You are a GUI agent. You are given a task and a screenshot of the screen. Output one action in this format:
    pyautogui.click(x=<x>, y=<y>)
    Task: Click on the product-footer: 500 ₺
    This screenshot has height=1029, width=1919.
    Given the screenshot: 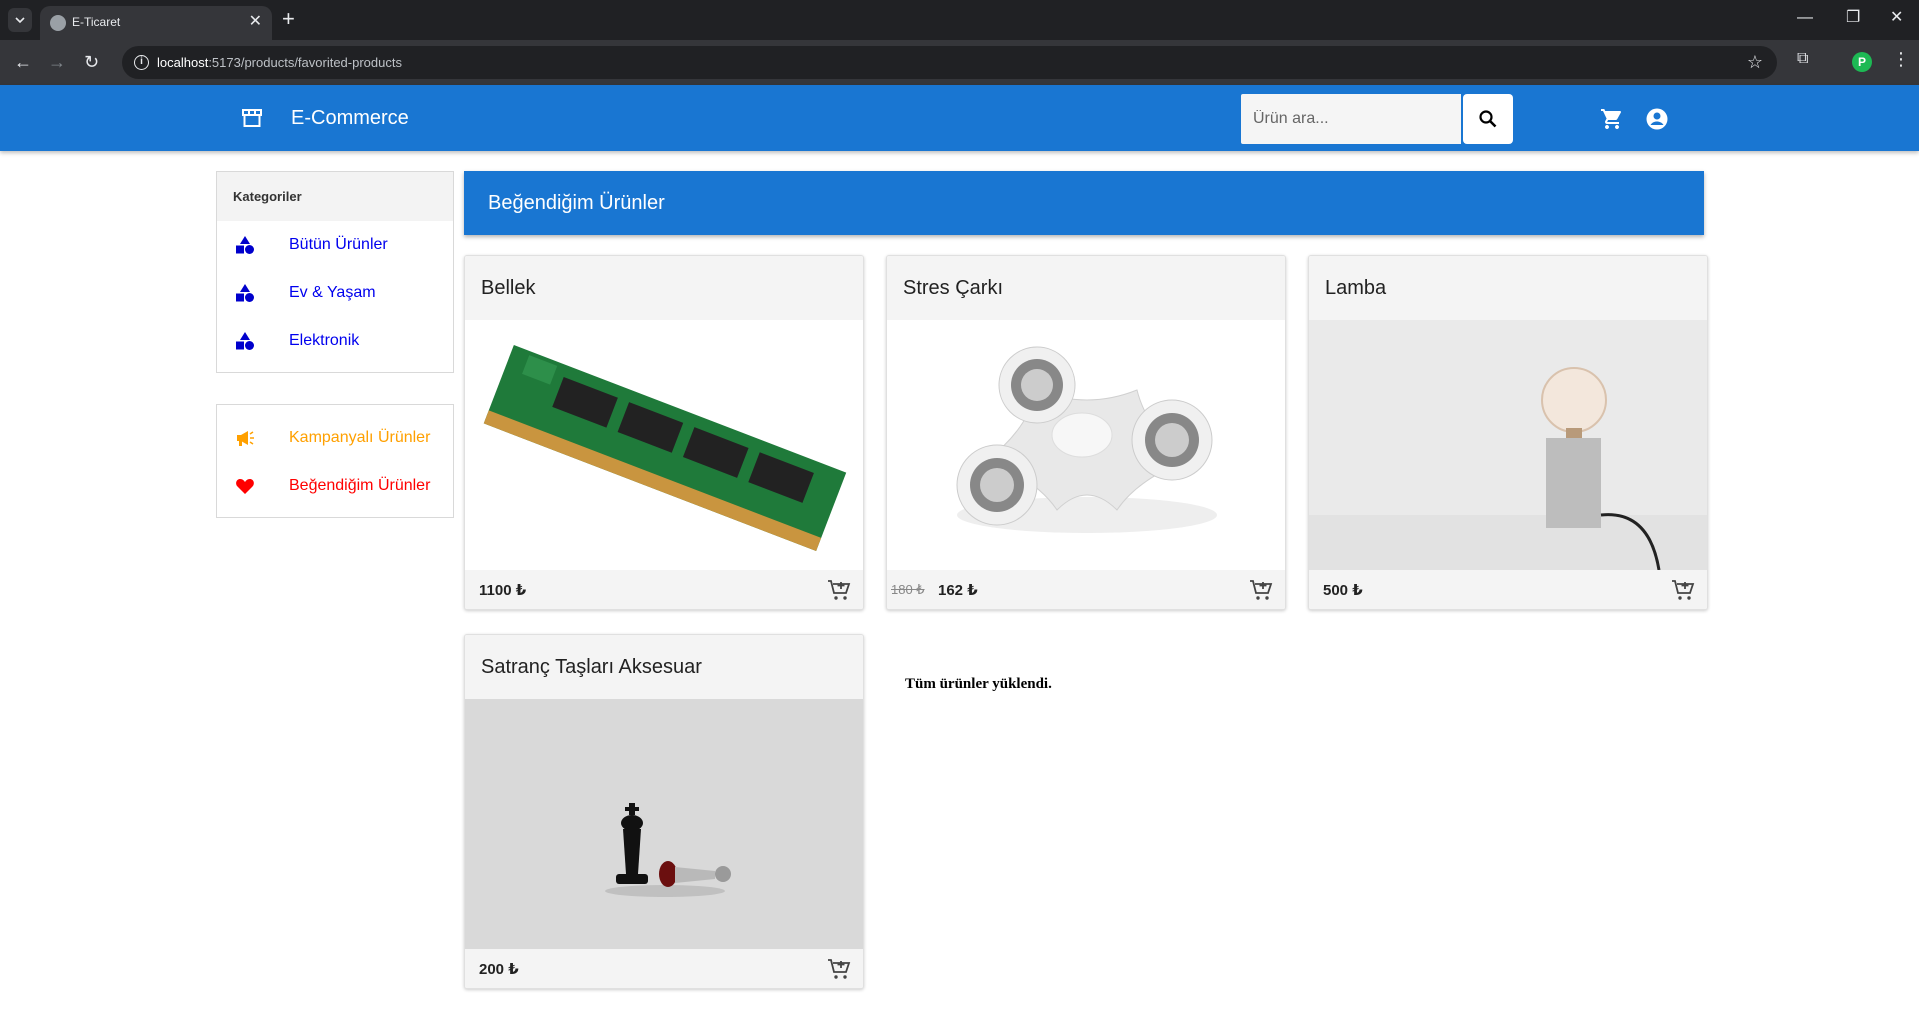 What is the action you would take?
    pyautogui.click(x=1508, y=589)
    